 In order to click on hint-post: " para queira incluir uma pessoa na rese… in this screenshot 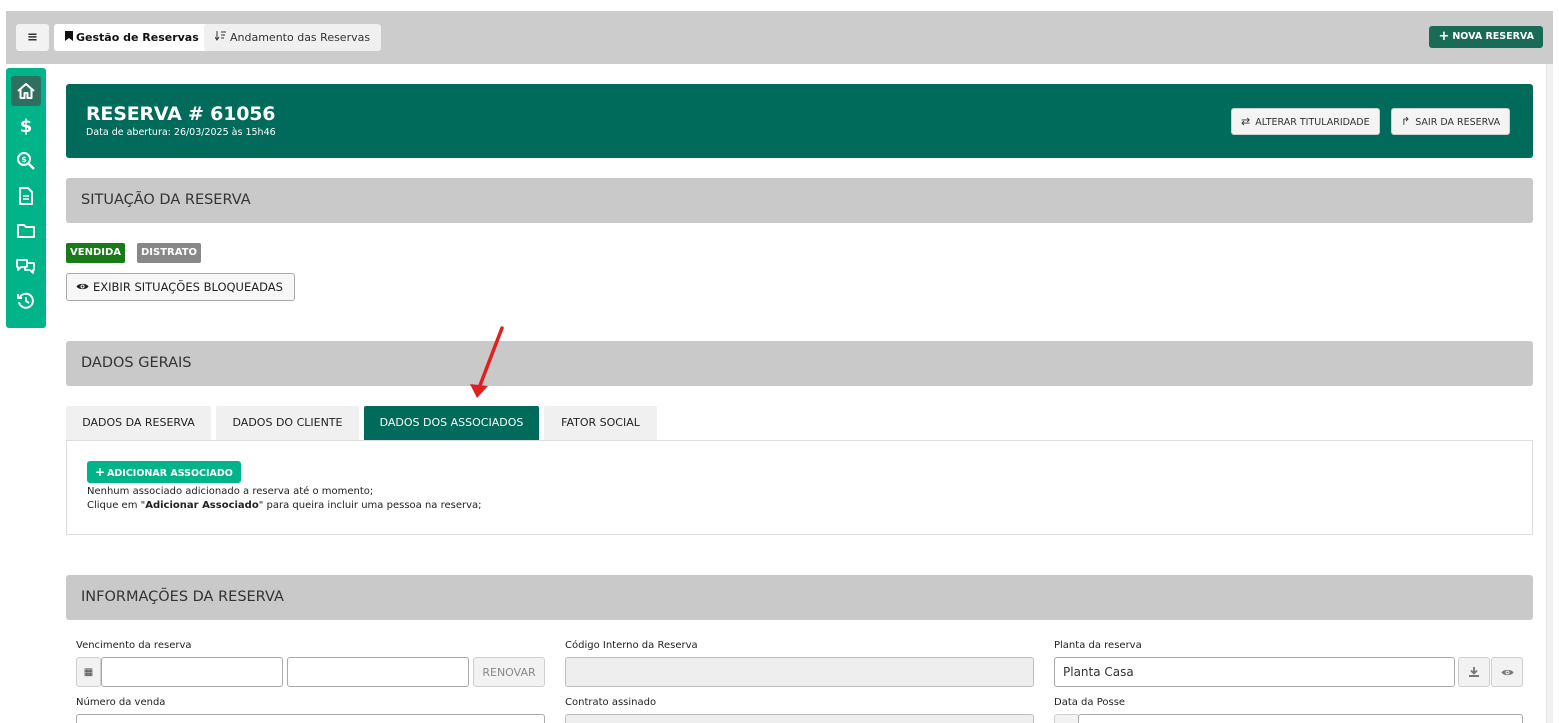, I will do `click(370, 505)`.